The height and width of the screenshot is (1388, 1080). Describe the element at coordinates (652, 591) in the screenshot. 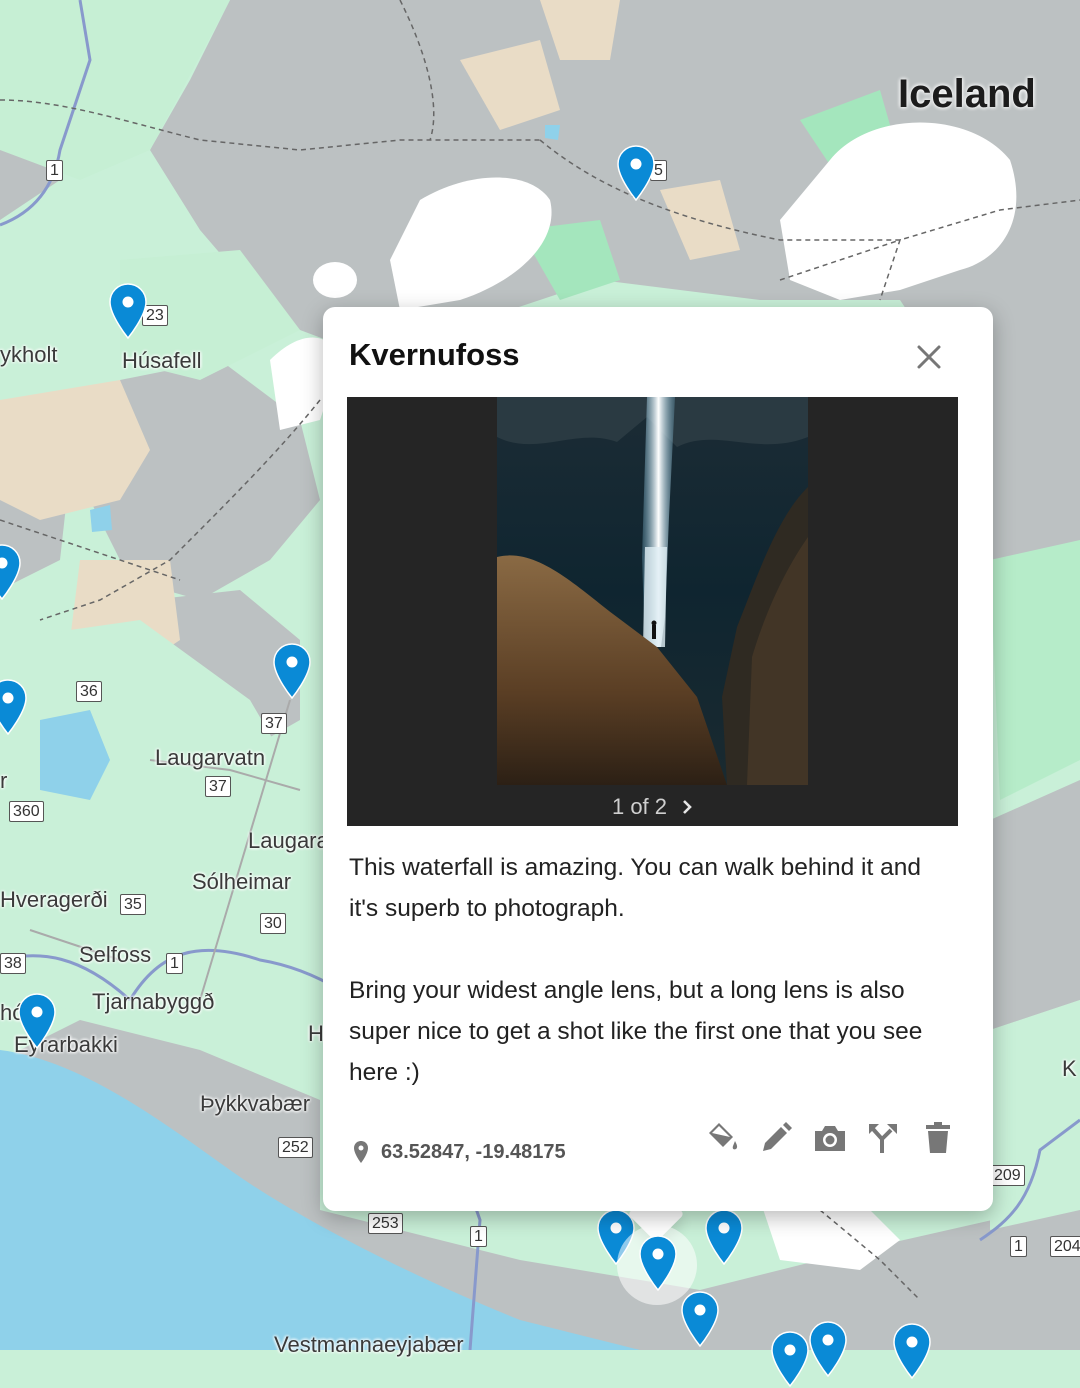

I see `waterfall-photo` at that location.